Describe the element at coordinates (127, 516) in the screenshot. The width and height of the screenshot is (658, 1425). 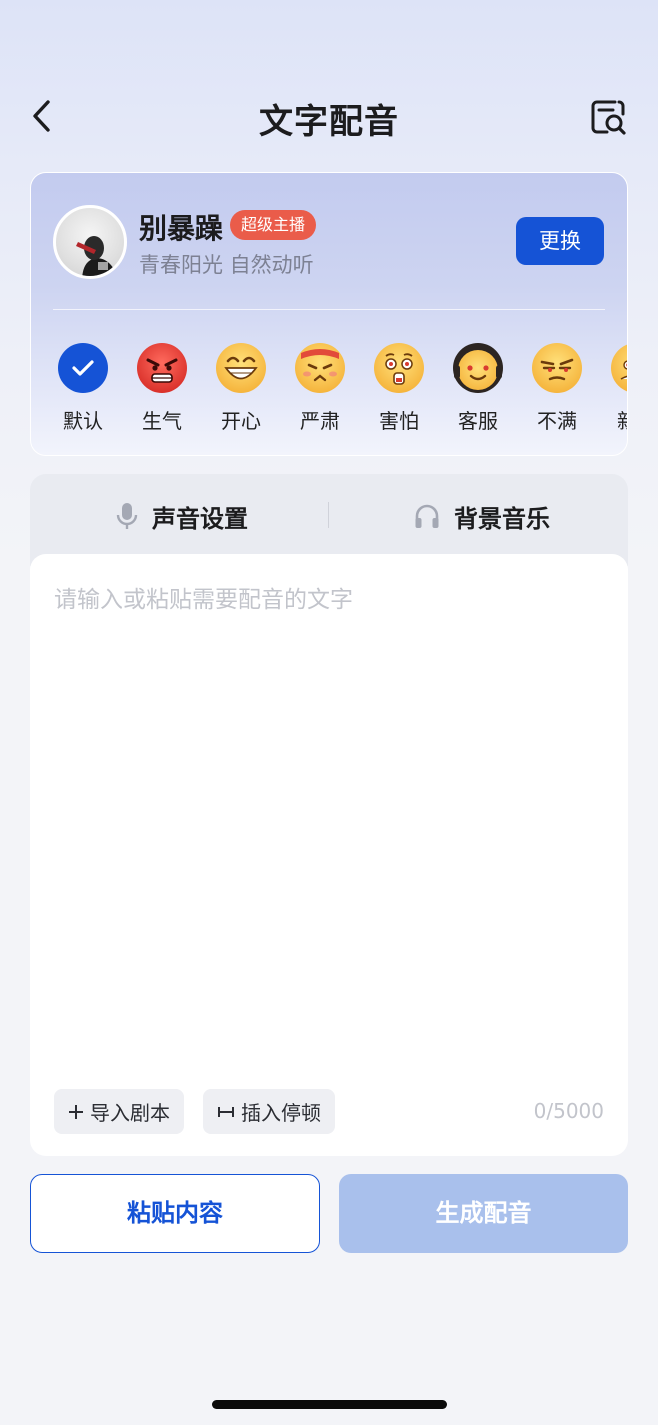
I see `microphone-icon` at that location.